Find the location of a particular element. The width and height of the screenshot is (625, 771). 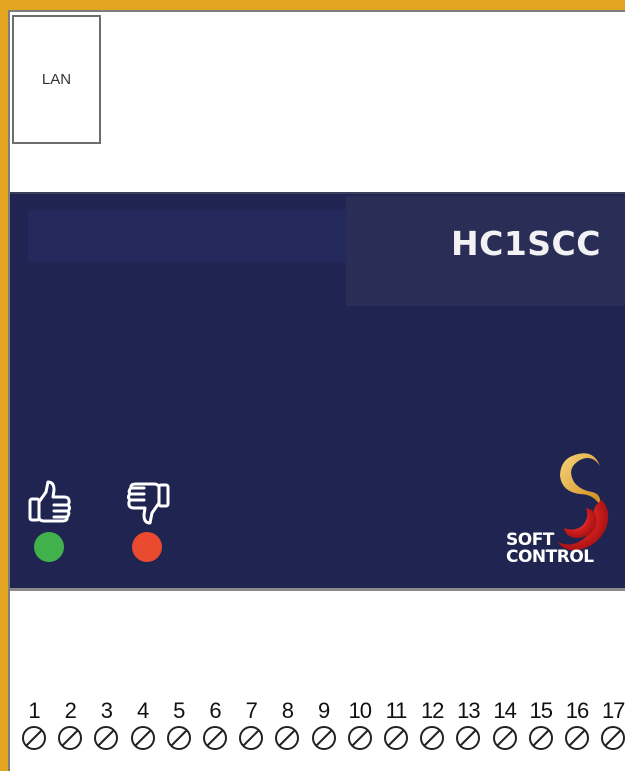

terminal-number: 6 is located at coordinates (215, 710).